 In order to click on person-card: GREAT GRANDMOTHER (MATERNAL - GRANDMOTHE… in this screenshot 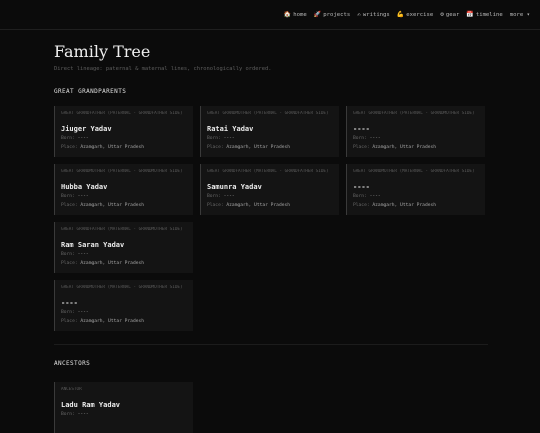, I will do `click(123, 305)`.